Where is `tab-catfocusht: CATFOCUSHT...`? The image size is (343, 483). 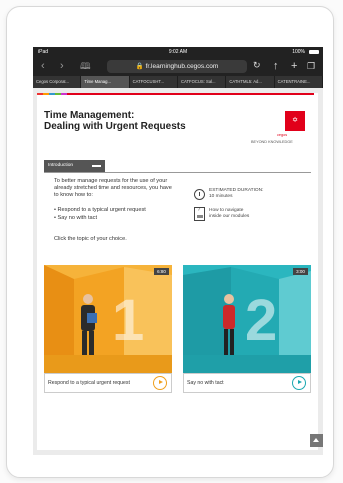 tab-catfocusht: CATFOCUSHT... is located at coordinates (154, 82).